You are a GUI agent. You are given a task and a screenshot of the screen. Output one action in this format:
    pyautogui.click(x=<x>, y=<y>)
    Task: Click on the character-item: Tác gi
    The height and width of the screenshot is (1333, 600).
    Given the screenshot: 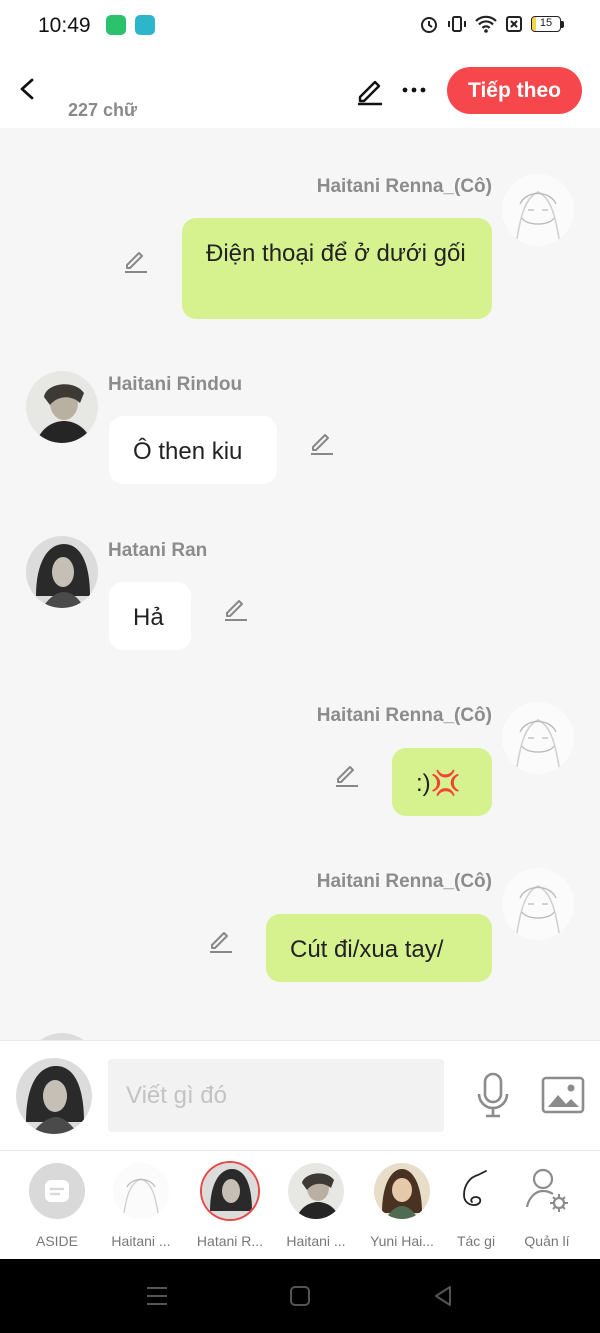 What is the action you would take?
    pyautogui.click(x=476, y=1206)
    